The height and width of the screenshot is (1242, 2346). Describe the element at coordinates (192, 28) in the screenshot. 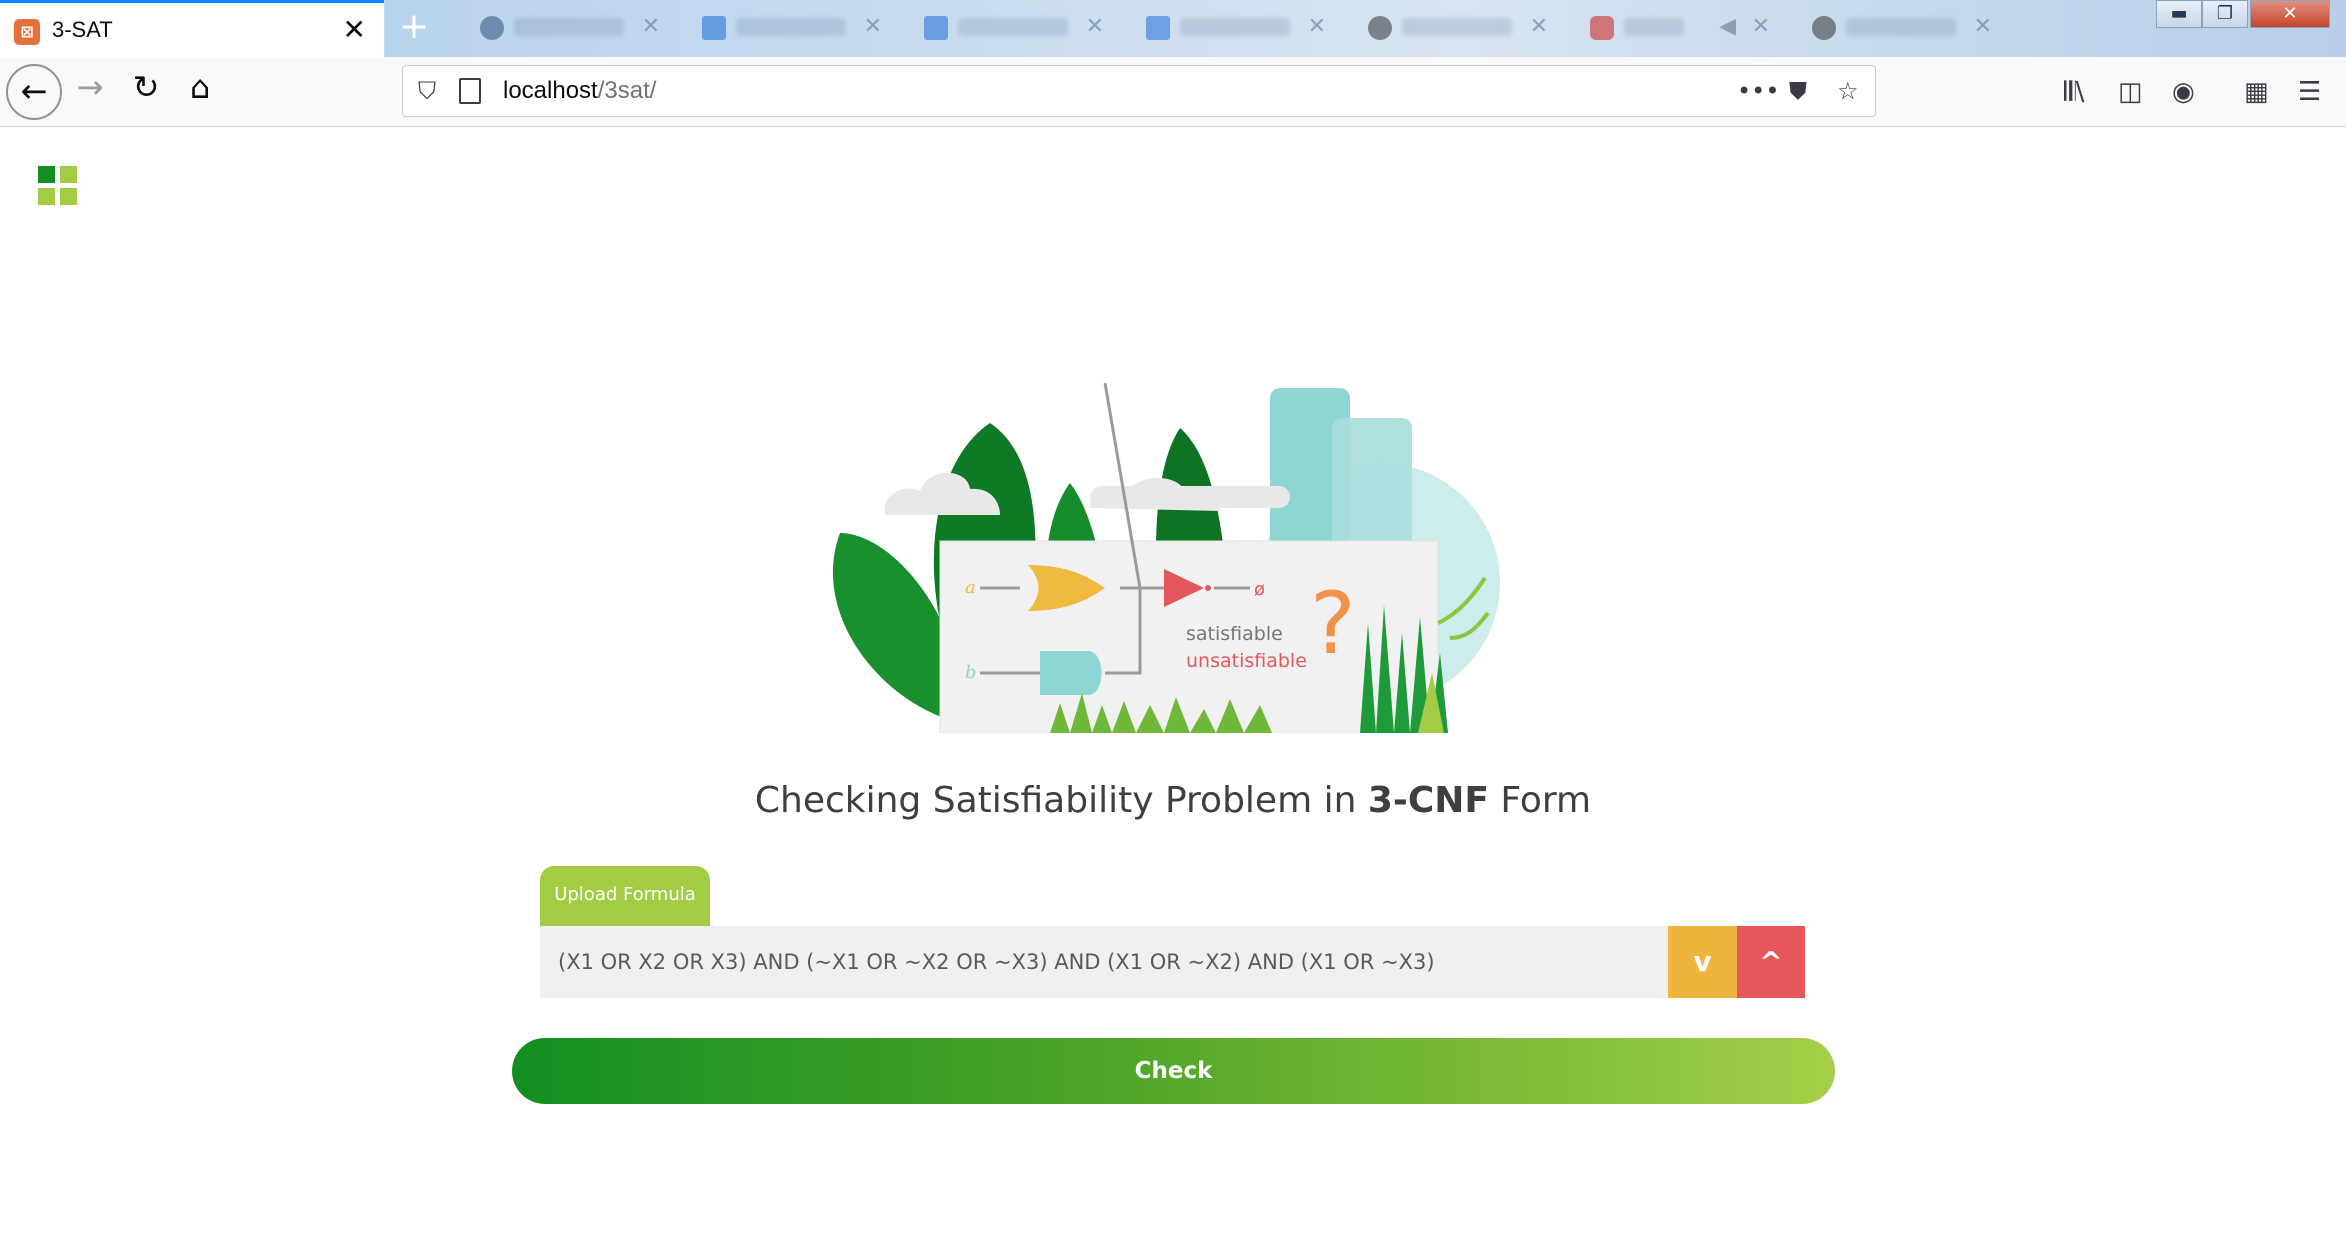

I see `tab-active: ⊠ 3-SAT ✕` at that location.